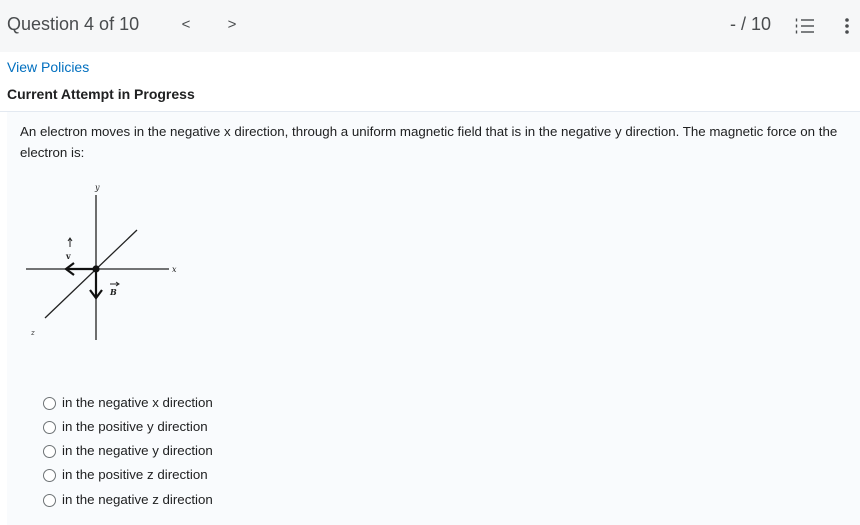 This screenshot has width=860, height=525. What do you see at coordinates (137, 402) in the screenshot?
I see `choice-label: in the negative x direction` at bounding box center [137, 402].